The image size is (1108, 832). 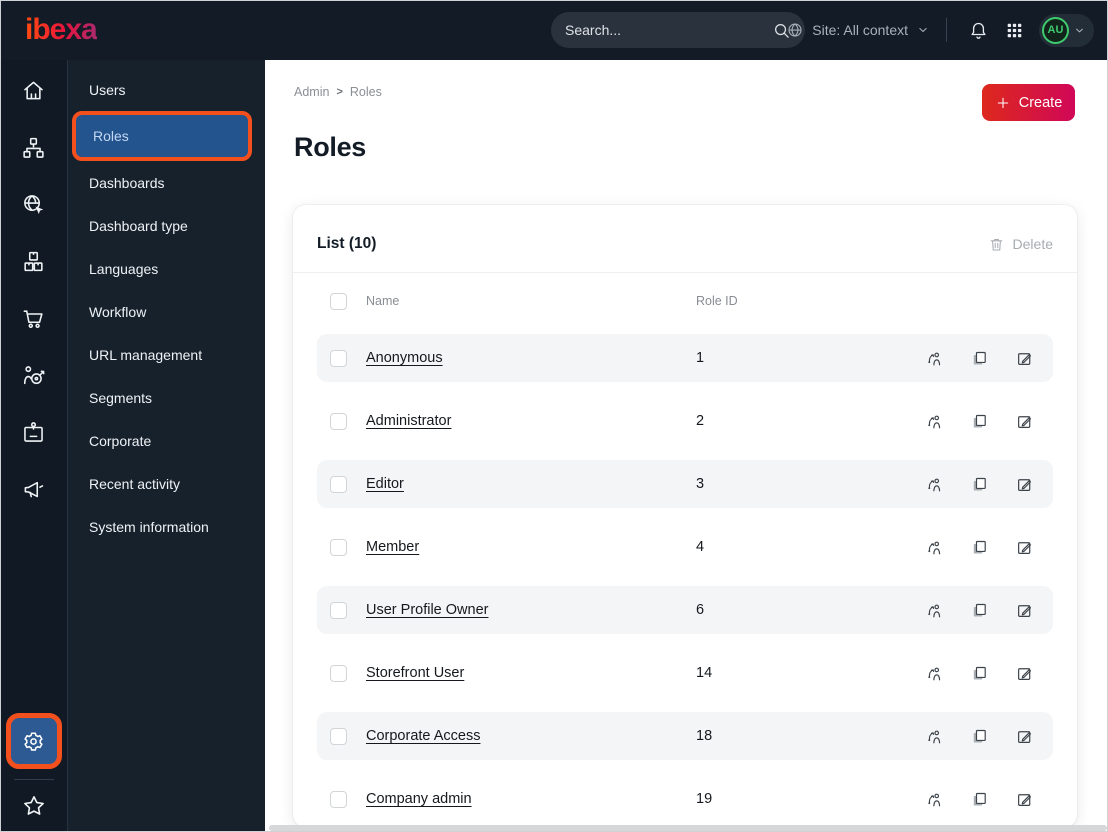 What do you see at coordinates (923, 30) in the screenshot?
I see `chevron-down-icon` at bounding box center [923, 30].